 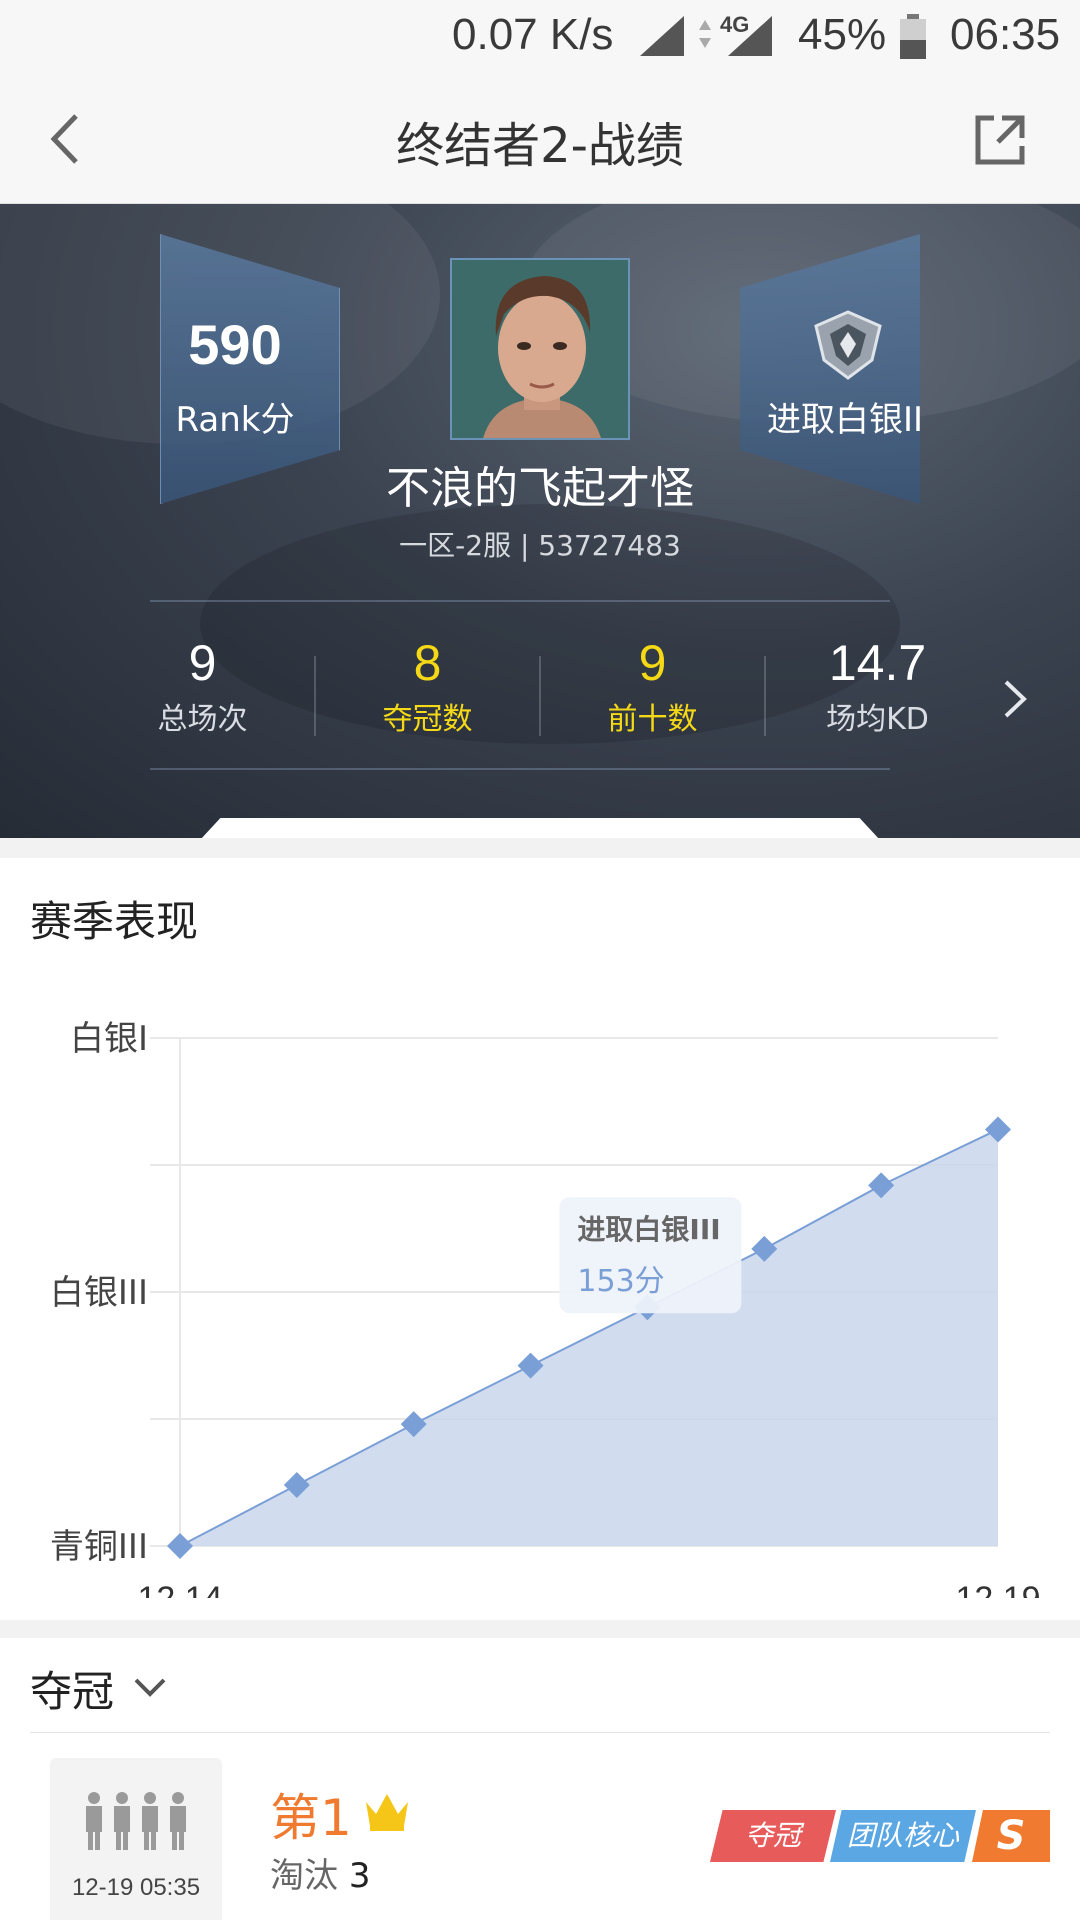 What do you see at coordinates (179, 1589) in the screenshot?
I see `x-tick-label: 12.14` at bounding box center [179, 1589].